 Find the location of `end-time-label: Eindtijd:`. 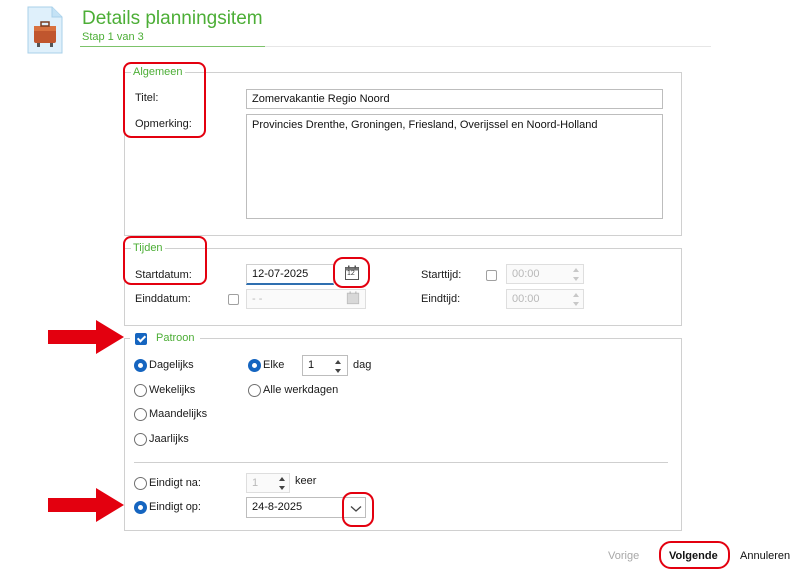

end-time-label: Eindtijd: is located at coordinates (441, 299).